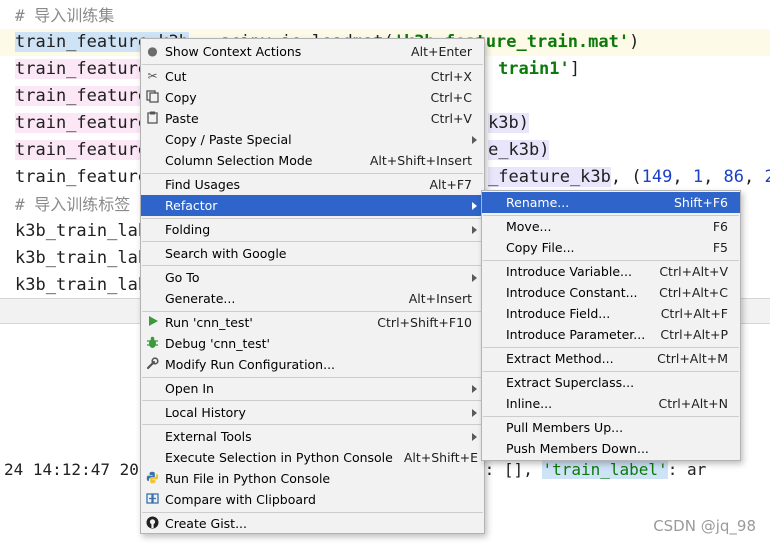  What do you see at coordinates (312, 76) in the screenshot?
I see `menu-item-cut: ✂ Cut Ctrl+X` at bounding box center [312, 76].